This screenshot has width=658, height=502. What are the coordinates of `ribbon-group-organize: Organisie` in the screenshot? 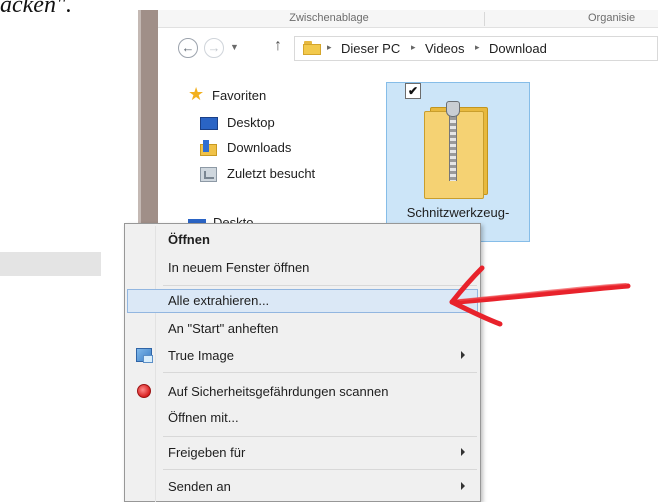 It's located at (612, 18).